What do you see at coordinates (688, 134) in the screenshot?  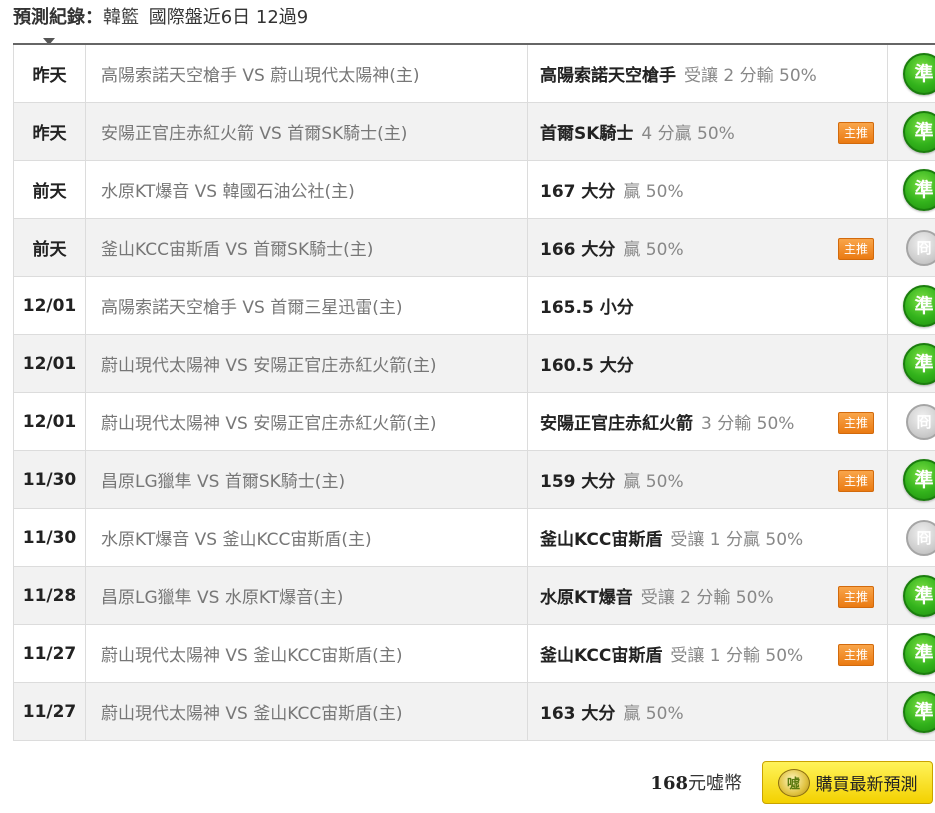 I see `pick-odds: 4 分贏 50%` at bounding box center [688, 134].